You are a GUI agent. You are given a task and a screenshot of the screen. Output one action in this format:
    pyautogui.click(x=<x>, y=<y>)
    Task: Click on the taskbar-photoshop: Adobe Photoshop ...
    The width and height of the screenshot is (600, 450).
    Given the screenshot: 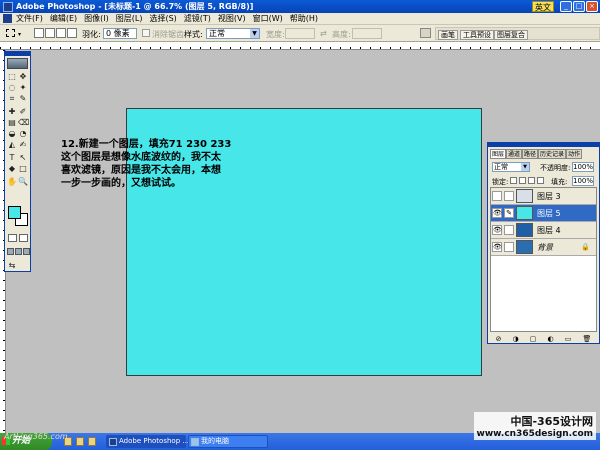 What is the action you would take?
    pyautogui.click(x=147, y=441)
    